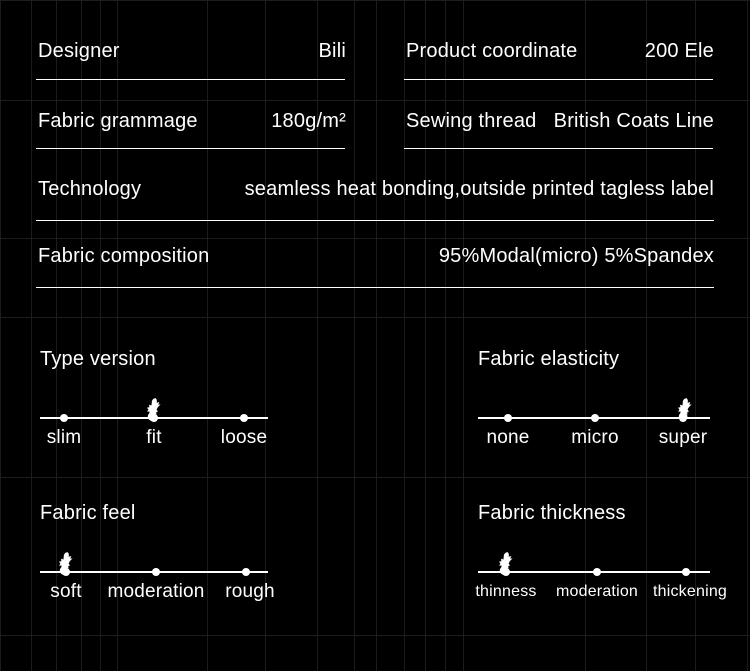 The height and width of the screenshot is (671, 750). What do you see at coordinates (492, 51) in the screenshot?
I see `spec-label: Product coordinate` at bounding box center [492, 51].